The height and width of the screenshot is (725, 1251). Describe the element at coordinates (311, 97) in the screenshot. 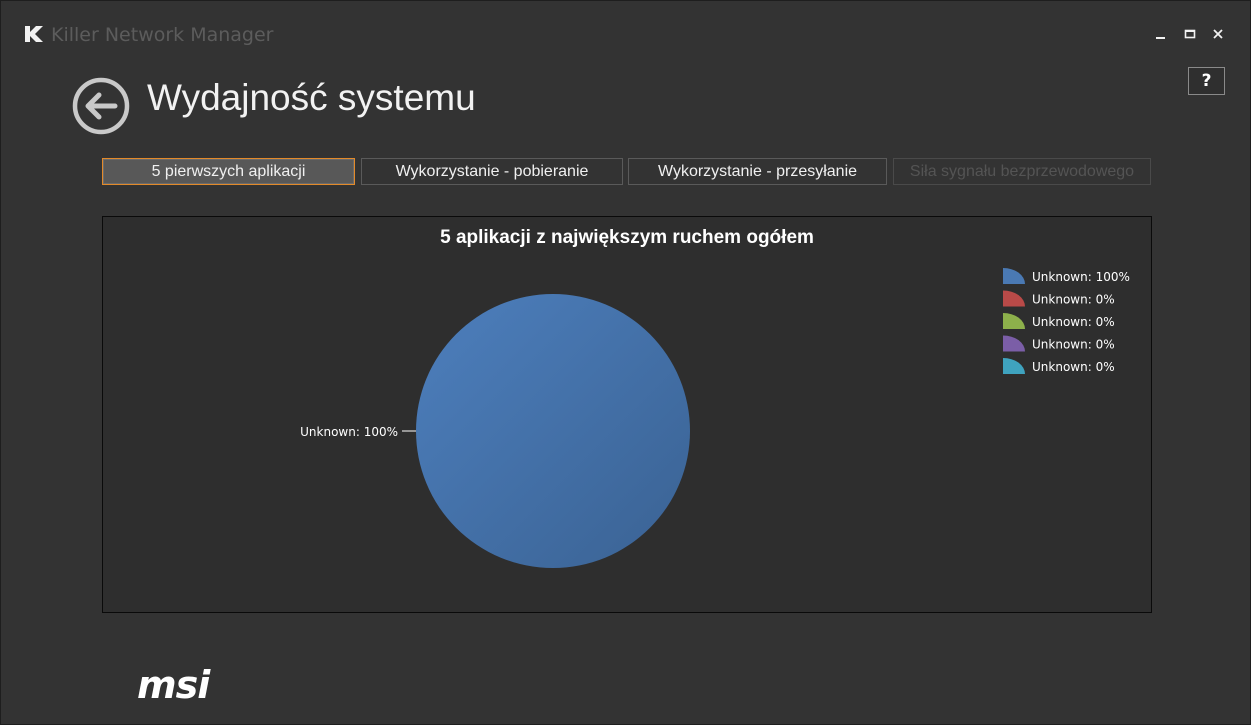

I see `page-title: Wydajność systemu` at that location.